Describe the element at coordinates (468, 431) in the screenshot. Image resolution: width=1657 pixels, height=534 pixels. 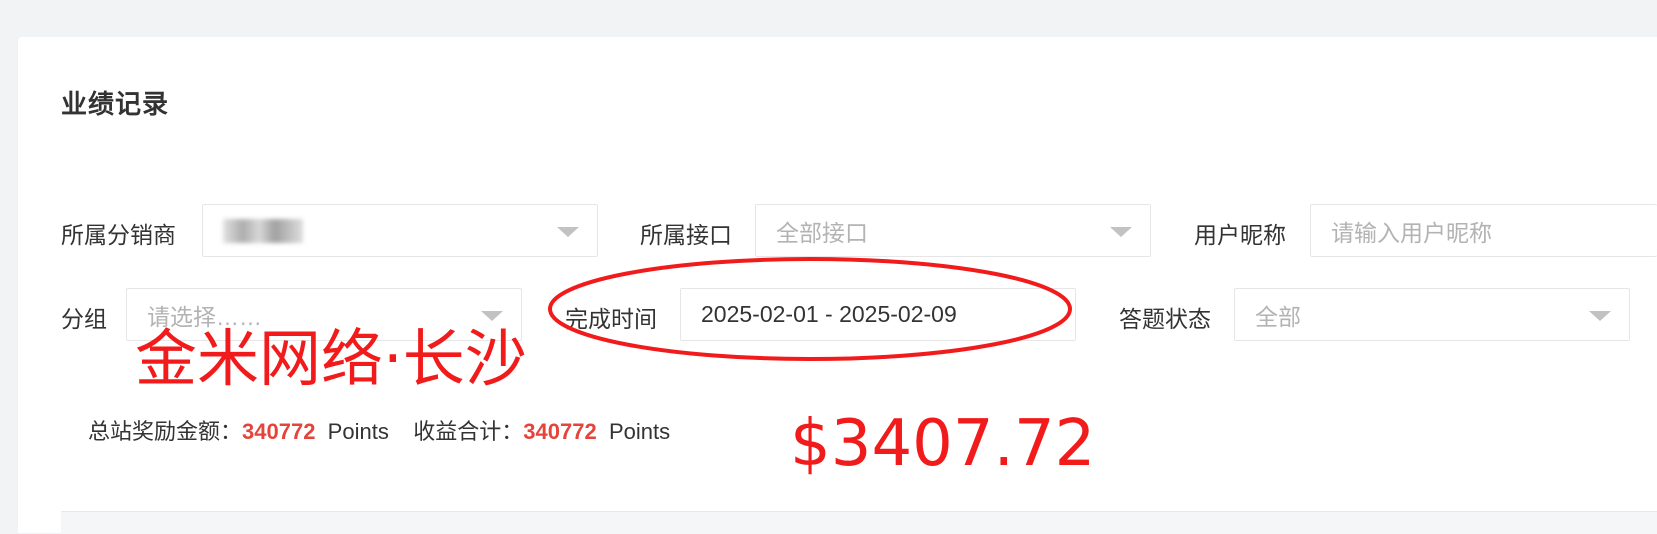
I see `income-total-label: 收益合计：` at that location.